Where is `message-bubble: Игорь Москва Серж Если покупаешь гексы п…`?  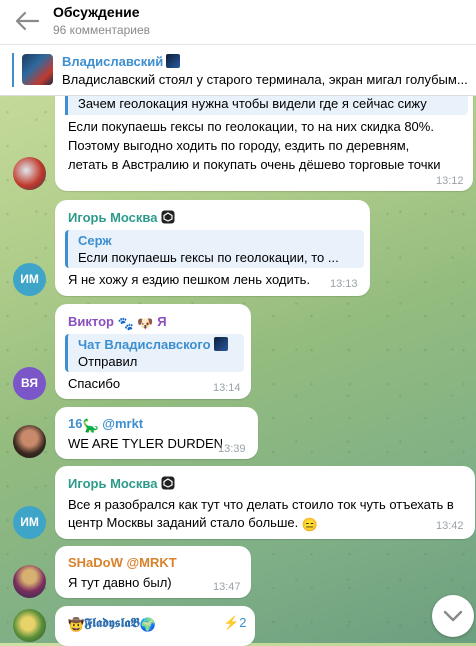 message-bubble: Игорь Москва Серж Если покупаешь гексы п… is located at coordinates (212, 248).